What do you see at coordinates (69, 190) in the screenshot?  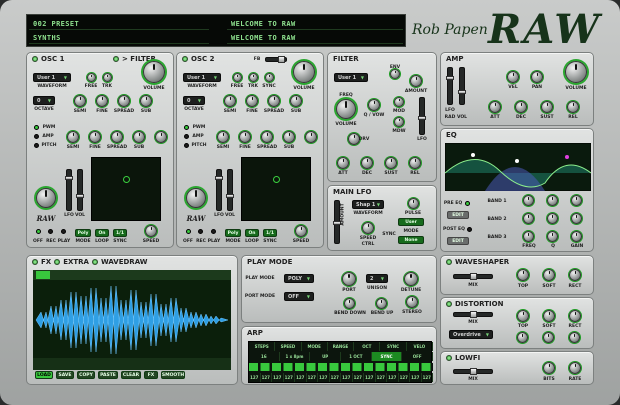 I see `osc1-lfo-slider` at bounding box center [69, 190].